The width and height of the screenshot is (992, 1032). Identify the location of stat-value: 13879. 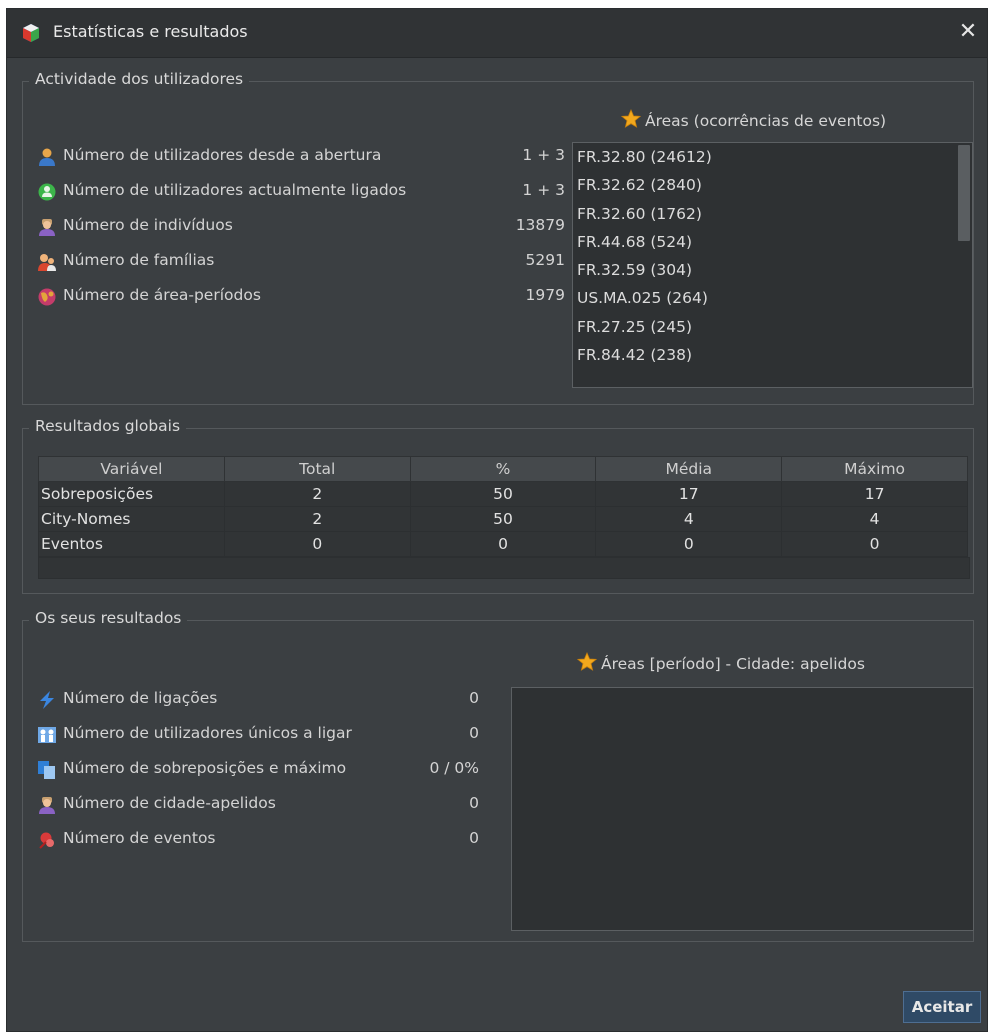
(540, 225).